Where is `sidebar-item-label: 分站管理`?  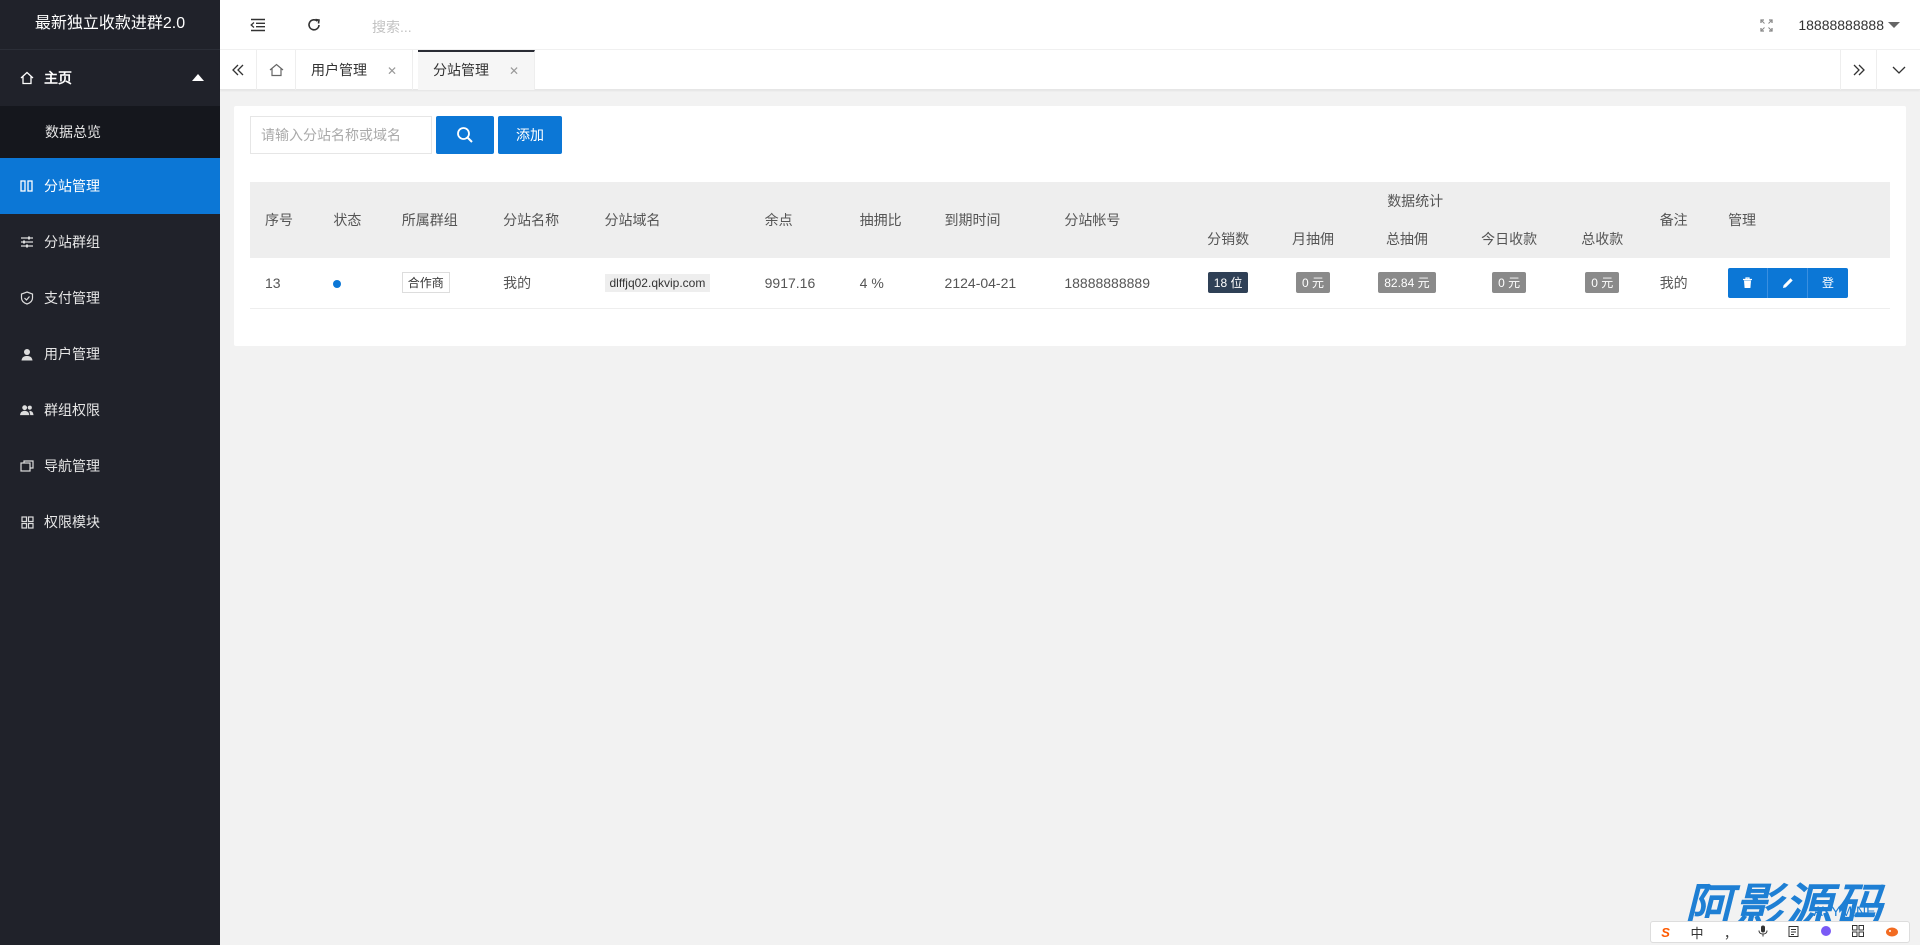
sidebar-item-label: 分站管理 is located at coordinates (72, 186).